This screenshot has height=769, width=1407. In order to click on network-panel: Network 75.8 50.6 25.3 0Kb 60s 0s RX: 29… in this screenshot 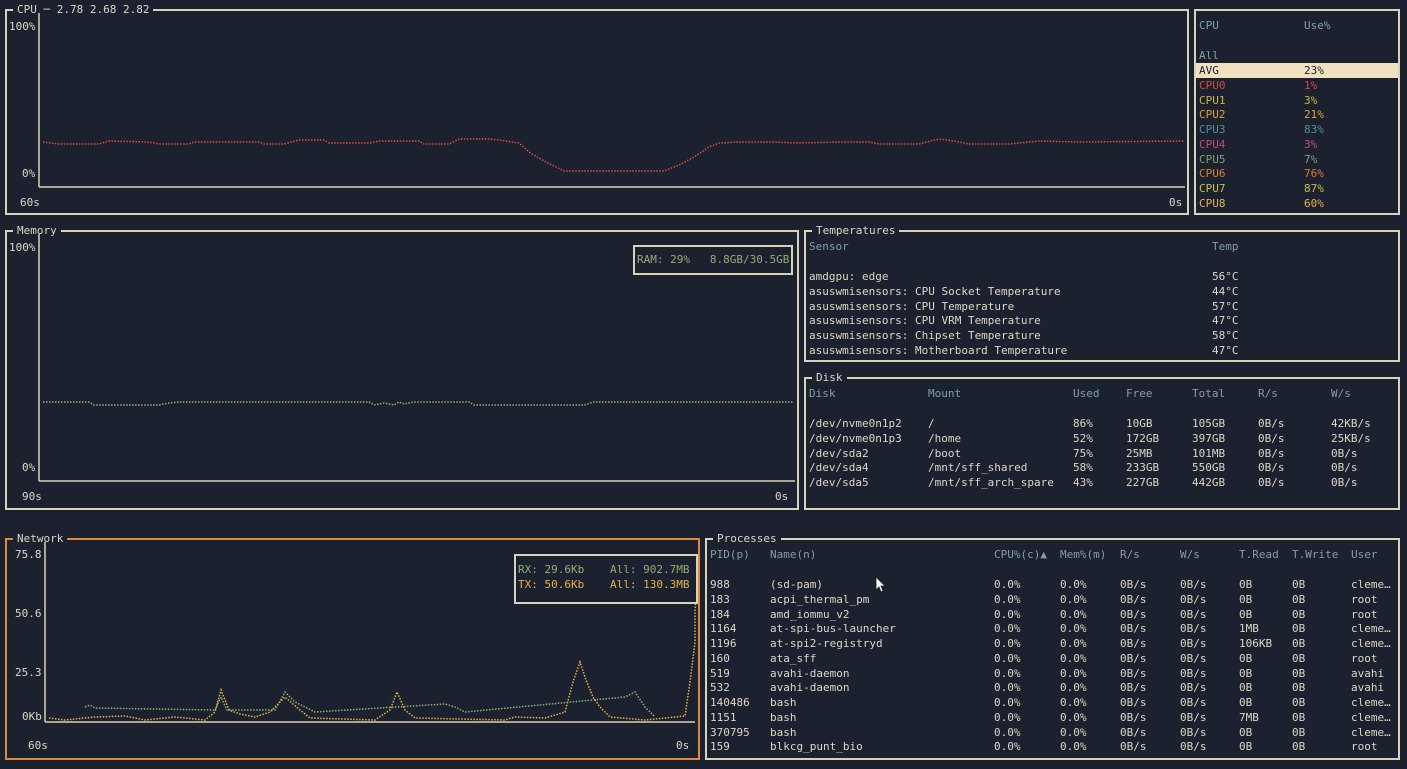, I will do `click(352, 646)`.